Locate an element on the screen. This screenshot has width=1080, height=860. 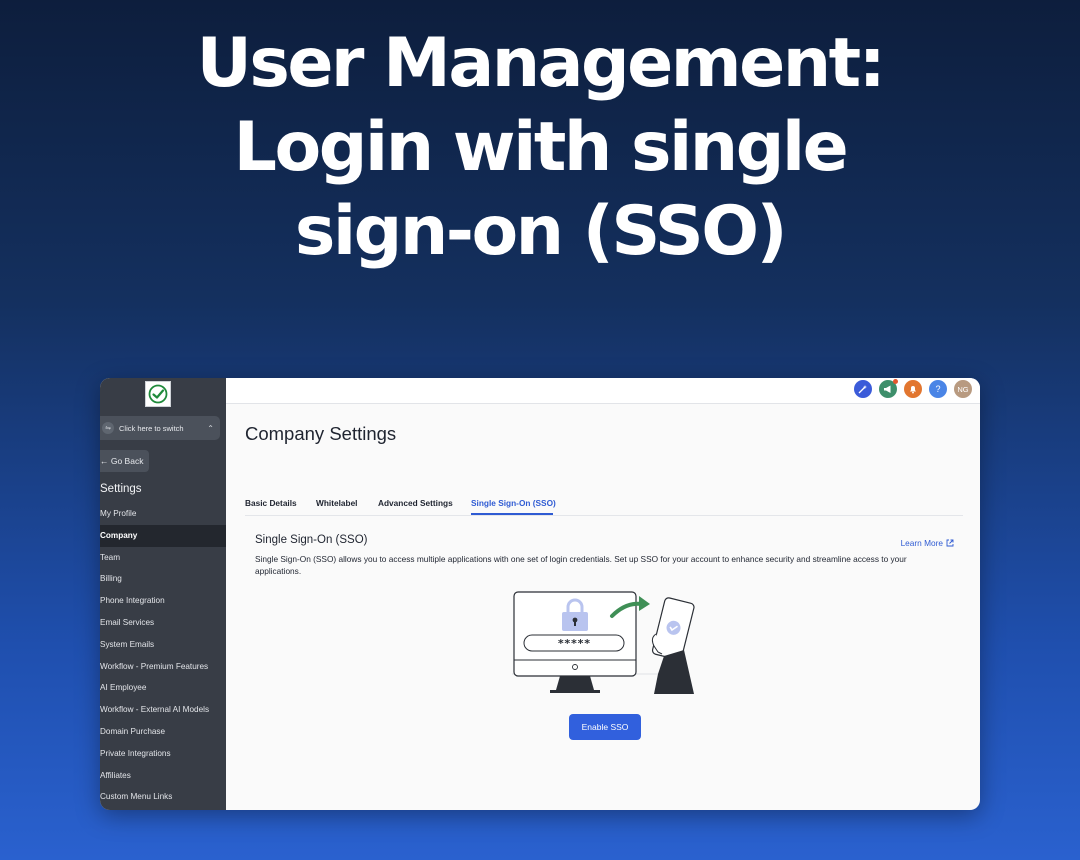
hero-title-line-1: User Management: is located at coordinates (541, 63).